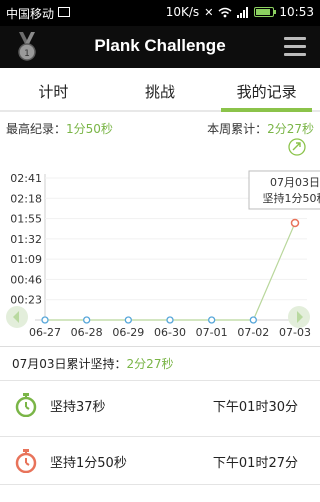 This screenshot has width=320, height=502. Describe the element at coordinates (290, 129) in the screenshot. I see `week-total-value: 2分27秒` at that location.